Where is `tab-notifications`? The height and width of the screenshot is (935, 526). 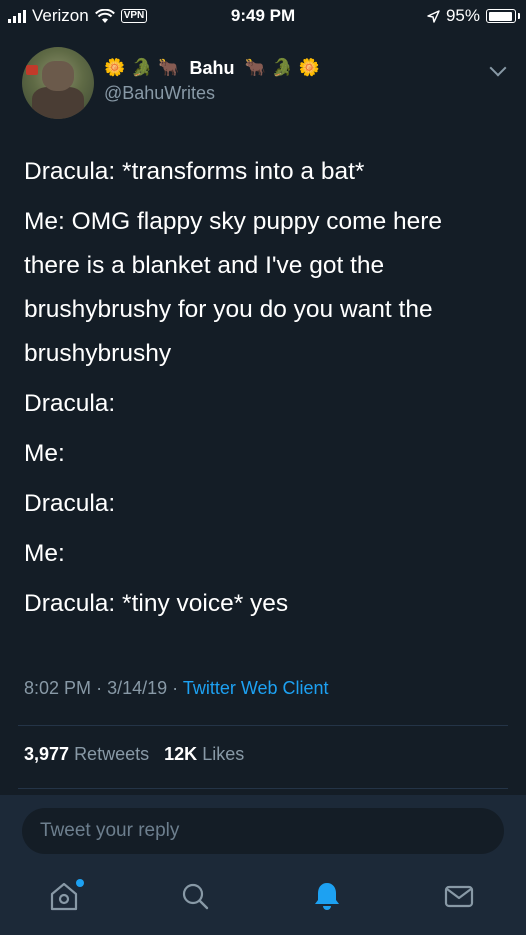 tab-notifications is located at coordinates (330, 899).